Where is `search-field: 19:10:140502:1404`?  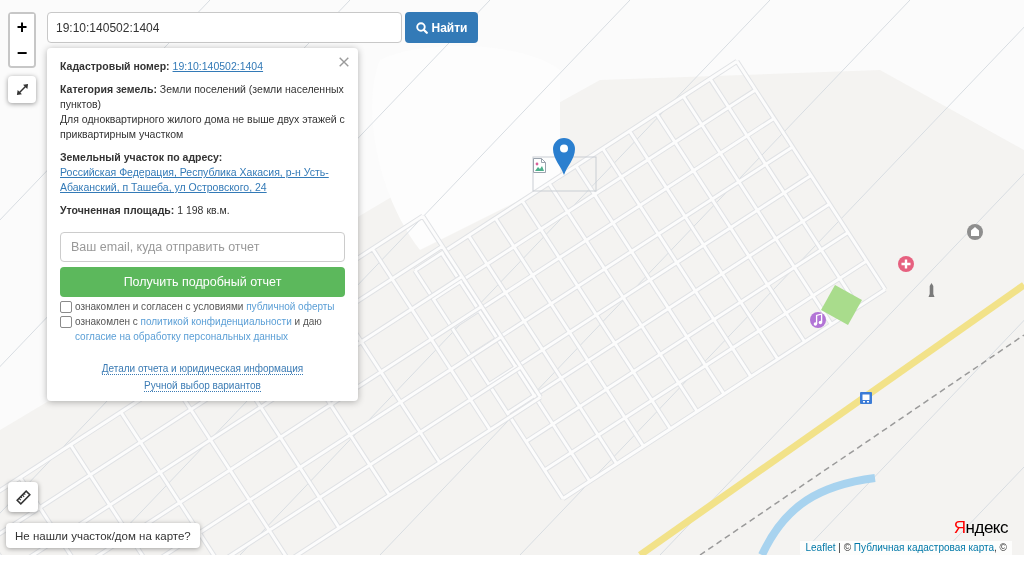
search-field: 19:10:140502:1404 is located at coordinates (224, 27).